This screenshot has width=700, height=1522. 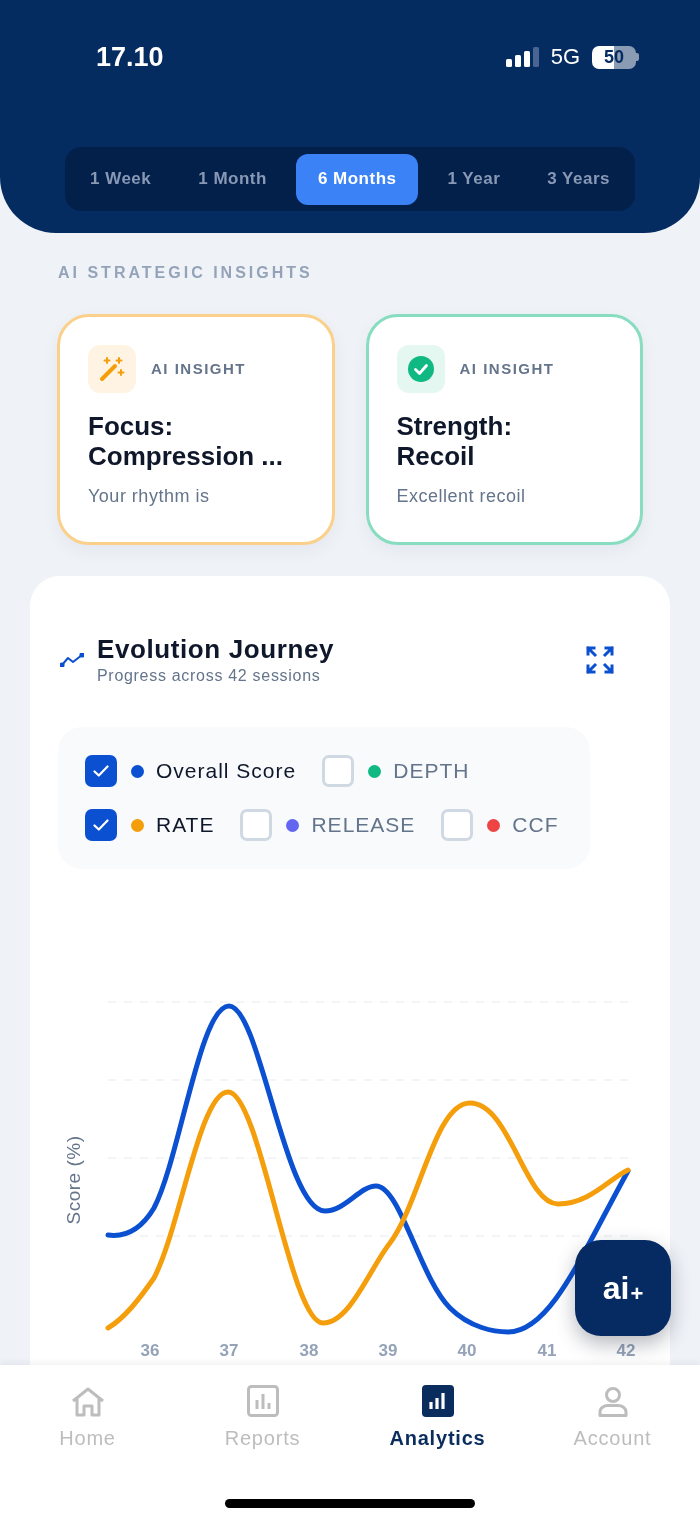 I want to click on x-axis-label: 38, so click(x=309, y=1350).